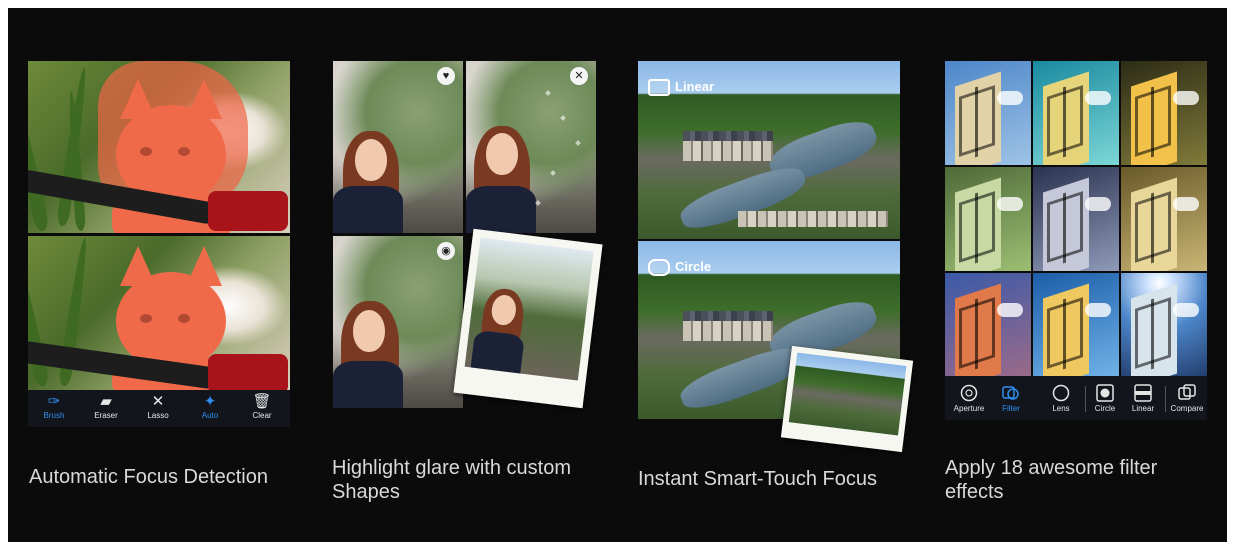  Describe the element at coordinates (1187, 392) in the screenshot. I see `compare-icon` at that location.